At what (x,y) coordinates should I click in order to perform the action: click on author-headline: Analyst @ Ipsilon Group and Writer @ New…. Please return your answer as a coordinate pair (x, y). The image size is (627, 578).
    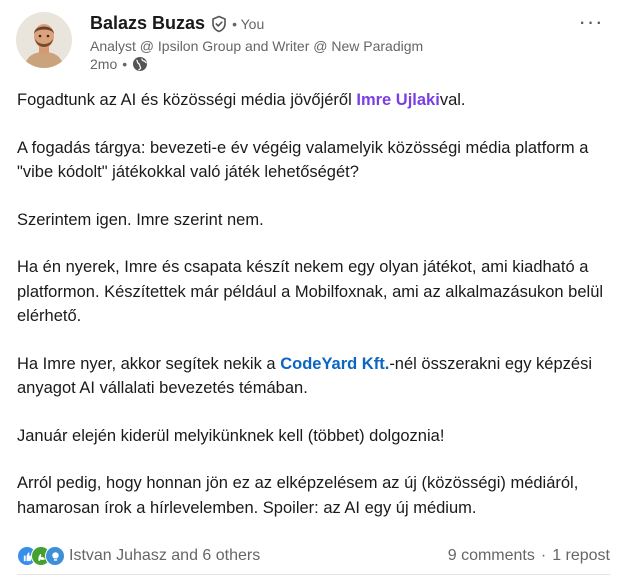
    Looking at the image, I should click on (257, 46).